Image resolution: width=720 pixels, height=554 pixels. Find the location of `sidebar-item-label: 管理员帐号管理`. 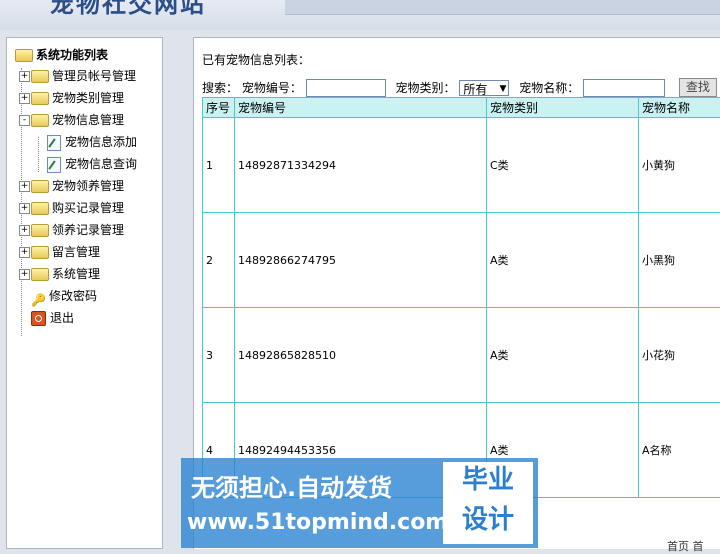

sidebar-item-label: 管理员帐号管理 is located at coordinates (94, 76).